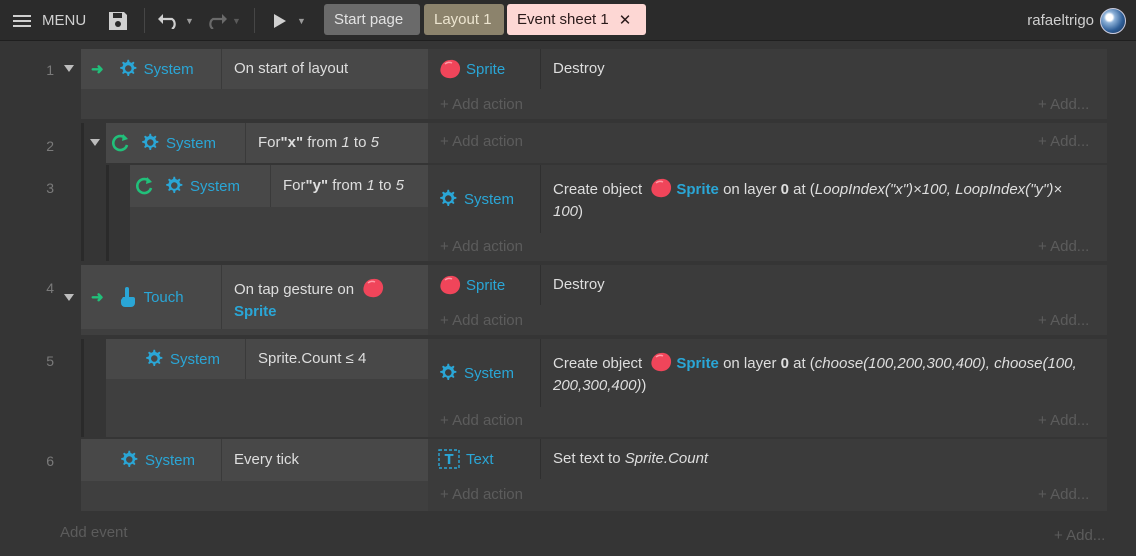  Describe the element at coordinates (175, 20) in the screenshot. I see `undo-button: ▼` at that location.